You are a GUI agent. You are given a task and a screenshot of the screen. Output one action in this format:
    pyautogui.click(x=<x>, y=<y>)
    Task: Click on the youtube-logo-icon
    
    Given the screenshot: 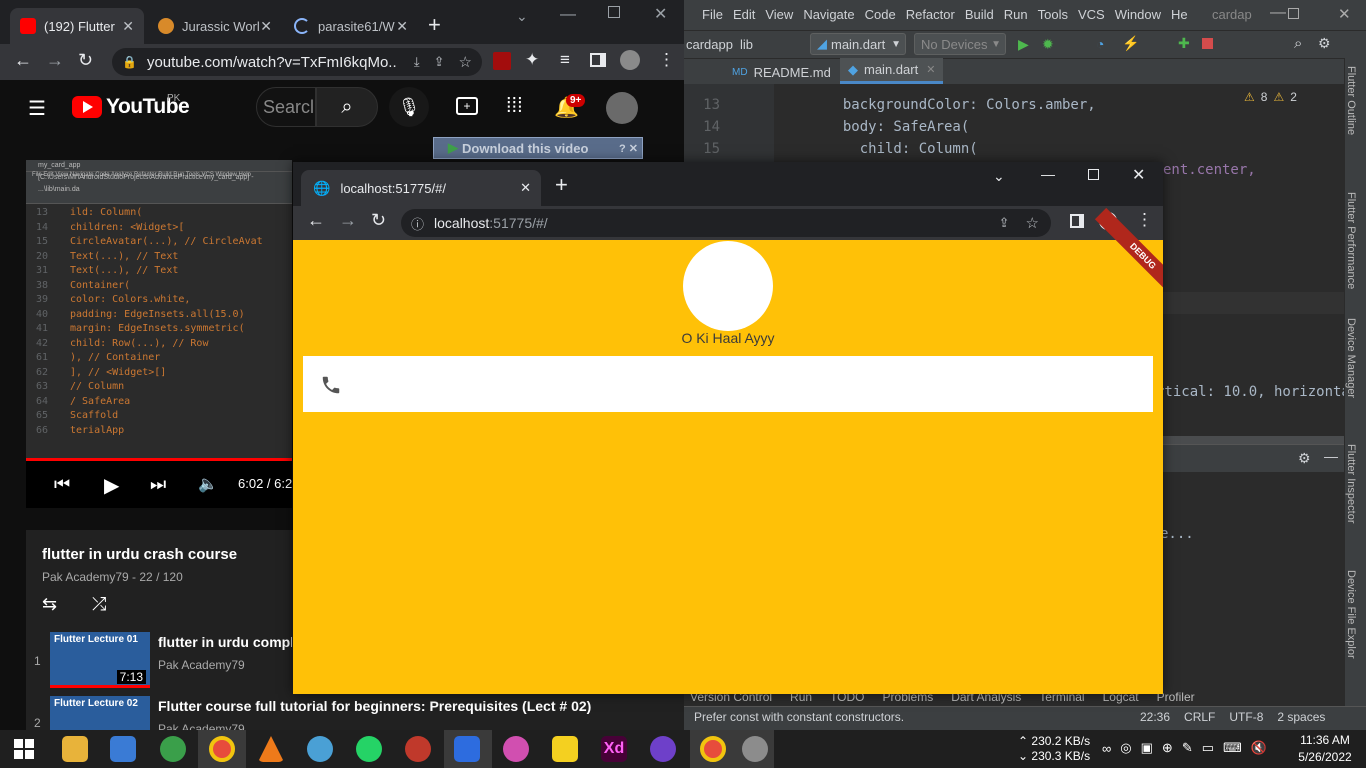 What is the action you would take?
    pyautogui.click(x=87, y=107)
    